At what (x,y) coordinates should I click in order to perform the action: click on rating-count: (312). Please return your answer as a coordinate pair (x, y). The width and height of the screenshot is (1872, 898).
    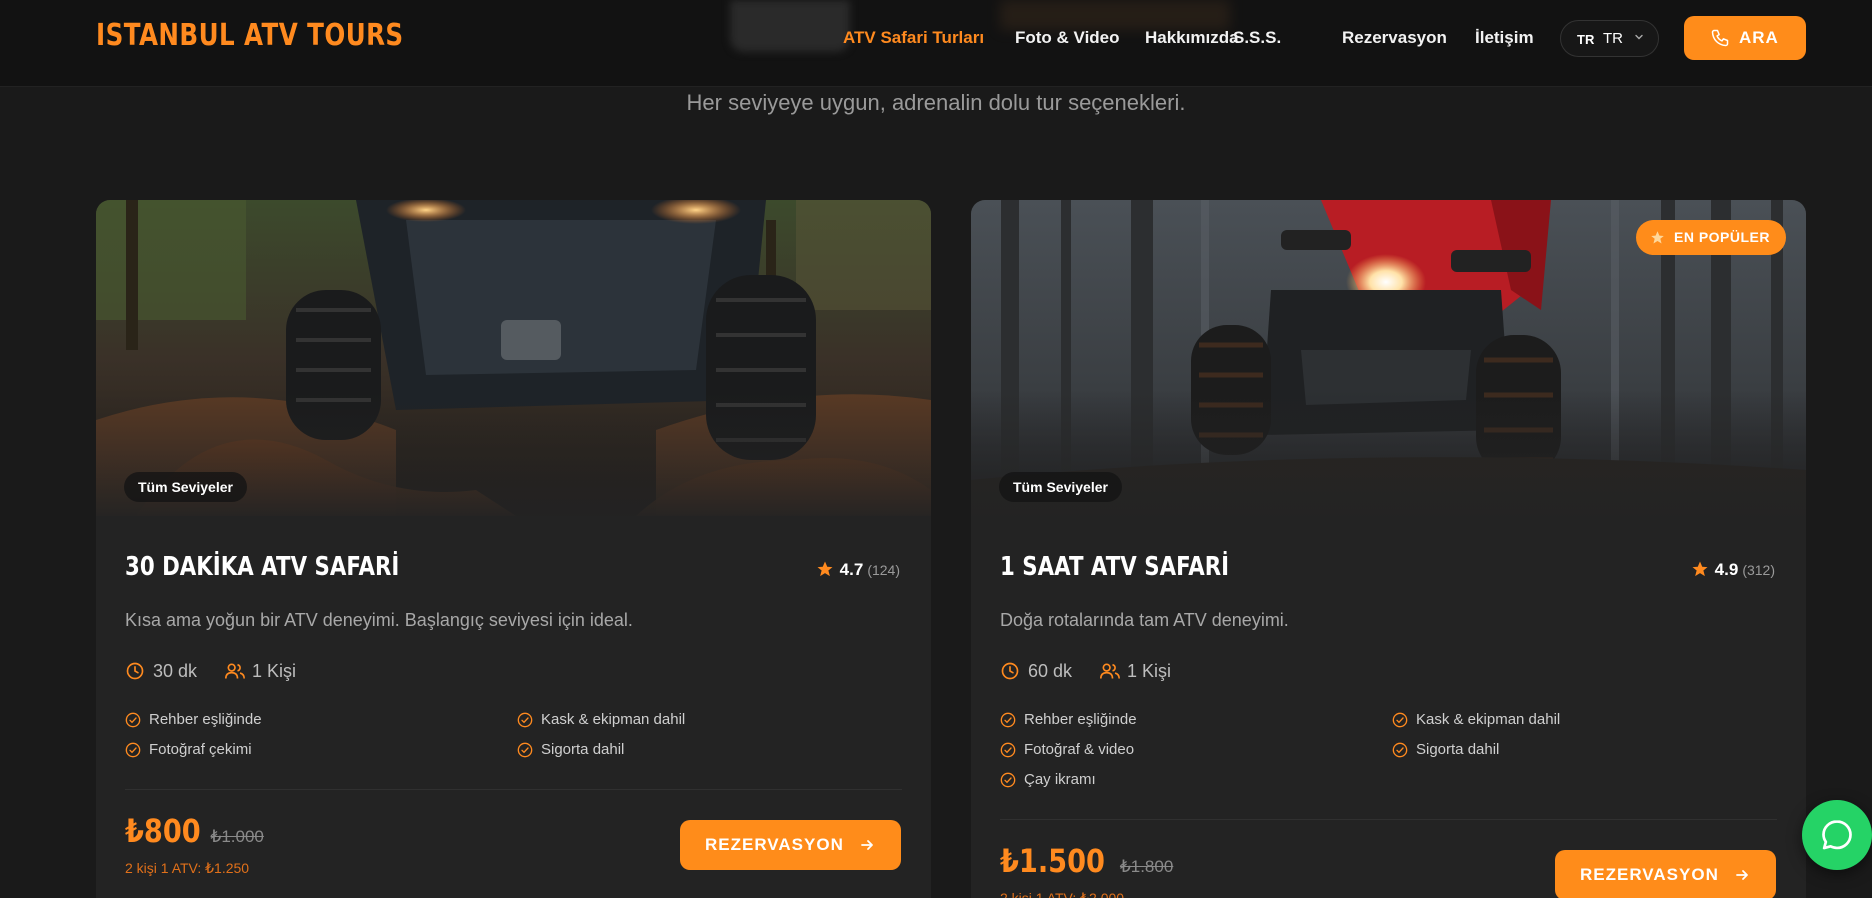
    Looking at the image, I should click on (1758, 570).